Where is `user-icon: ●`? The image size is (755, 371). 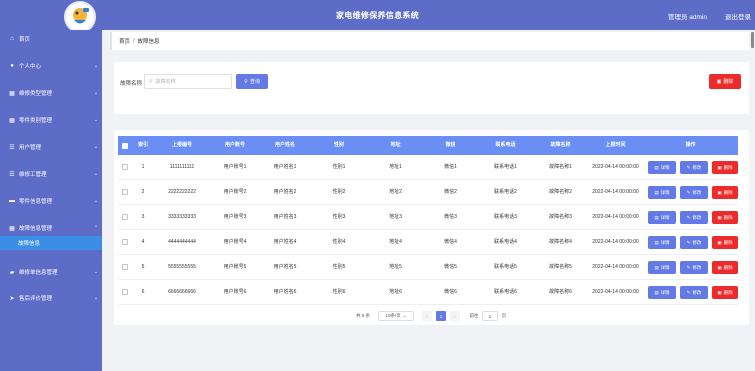
user-icon: ● is located at coordinates (12, 66).